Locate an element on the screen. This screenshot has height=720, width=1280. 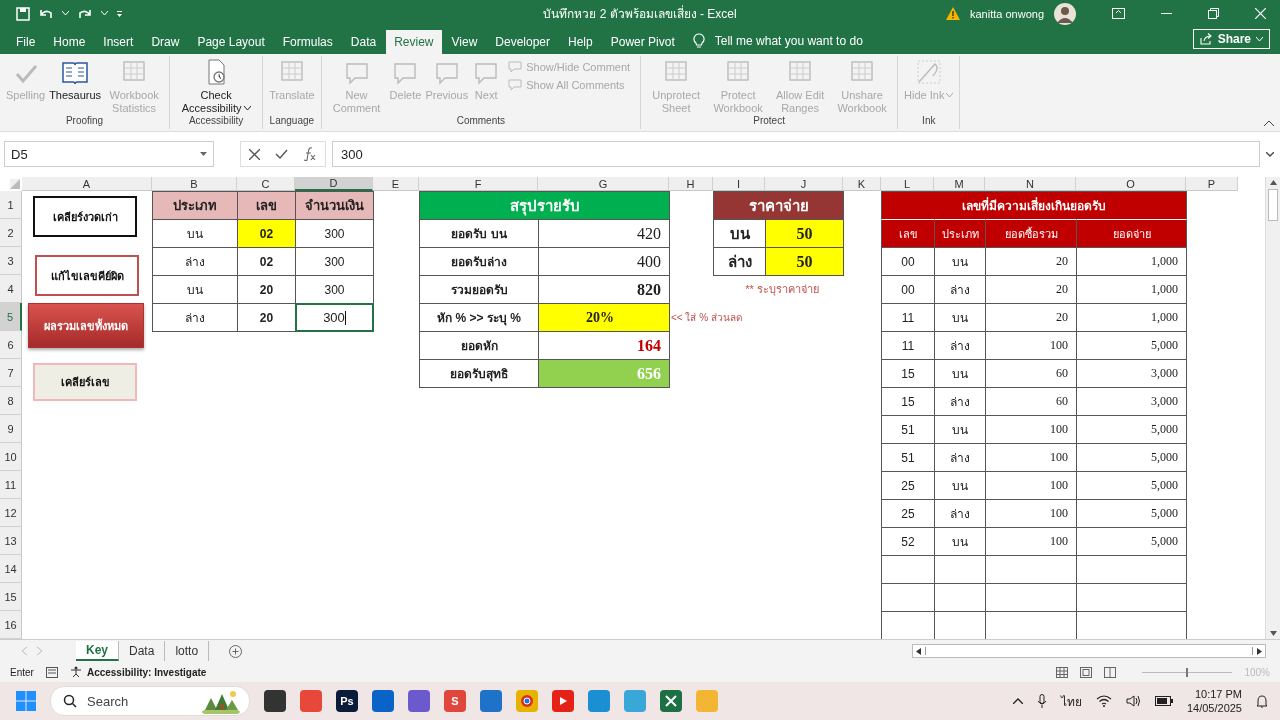
macro-button: แก้ไขเลขคีย์ผิด is located at coordinates (87, 276).